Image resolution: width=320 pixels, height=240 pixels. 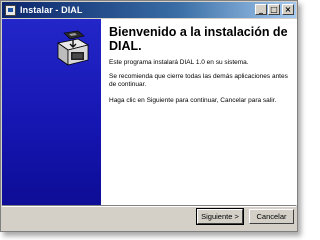 I want to click on next-button: Siguiente >, so click(x=220, y=216).